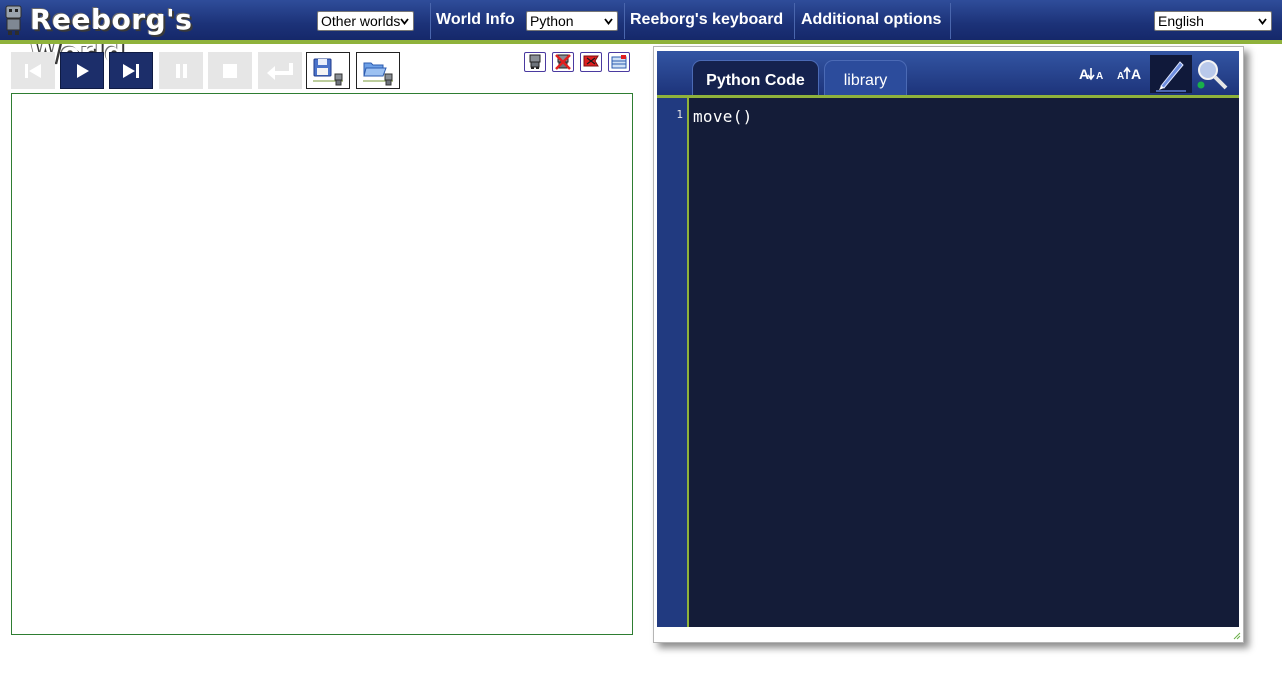  I want to click on load-program-button, so click(378, 70).